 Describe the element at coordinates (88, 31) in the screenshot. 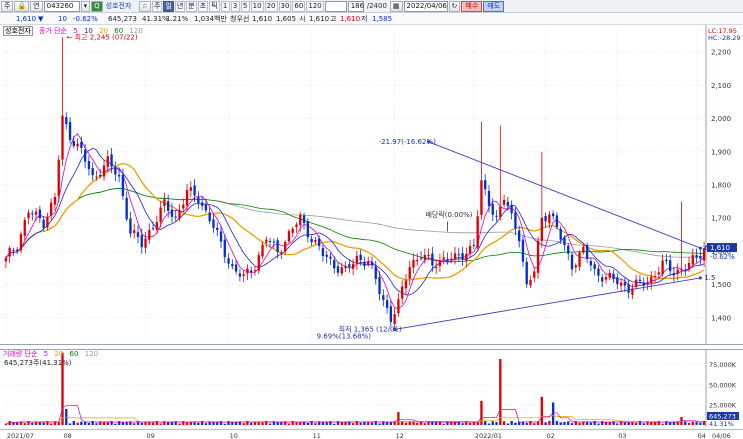

I see `legend-ma10: 10` at that location.